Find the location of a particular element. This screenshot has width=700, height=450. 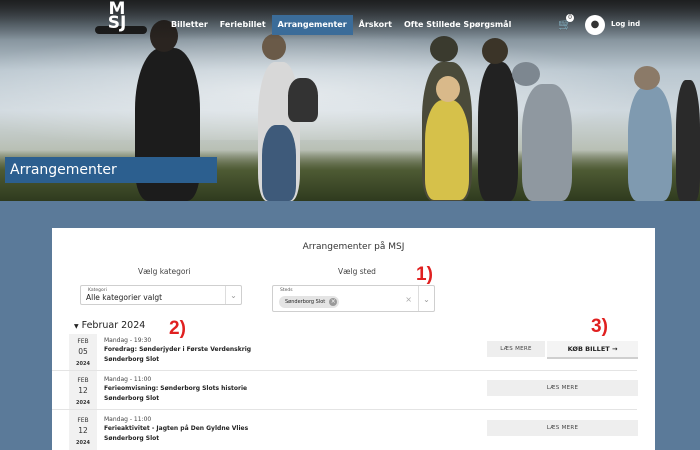

login-link: Log ind is located at coordinates (625, 24).